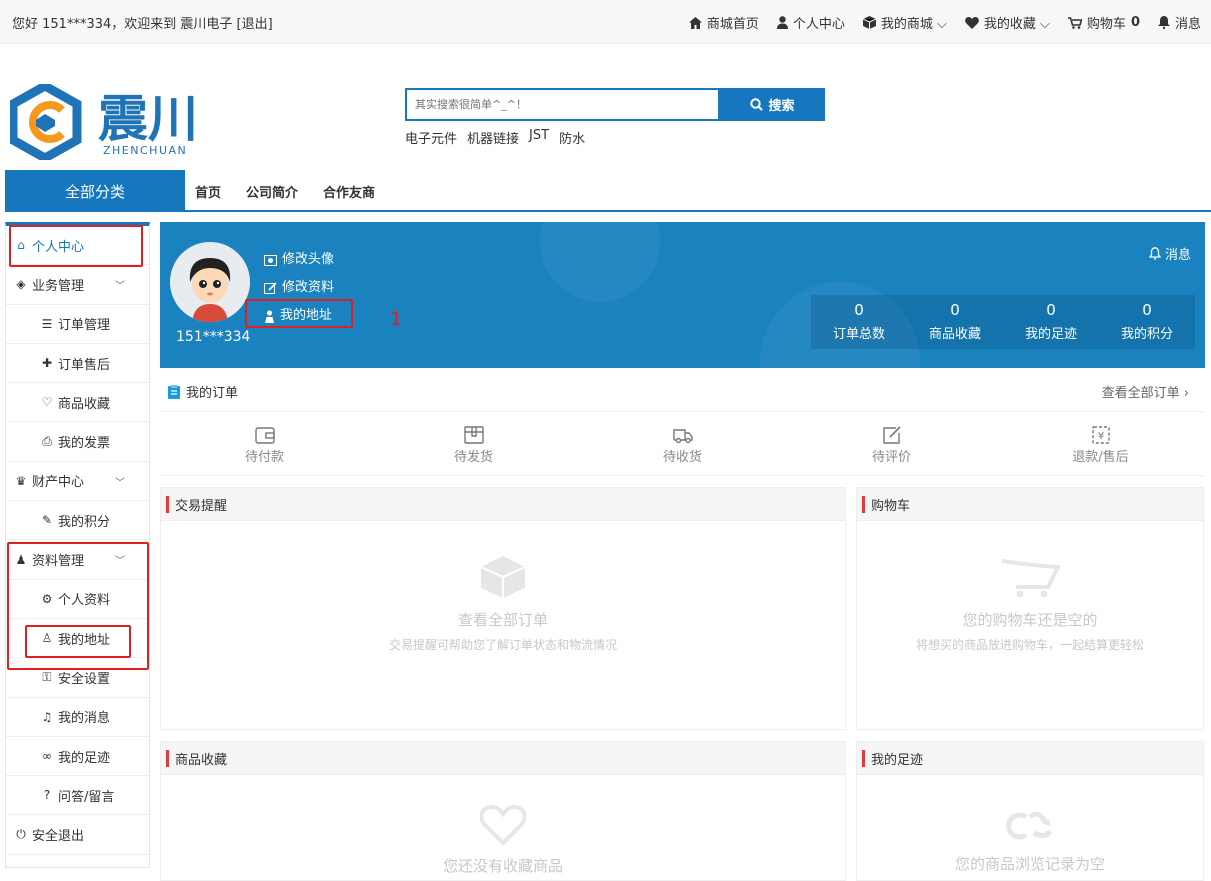  Describe the element at coordinates (1145, 391) in the screenshot. I see `view-all-orders-link: 查看全部订单 ›` at that location.